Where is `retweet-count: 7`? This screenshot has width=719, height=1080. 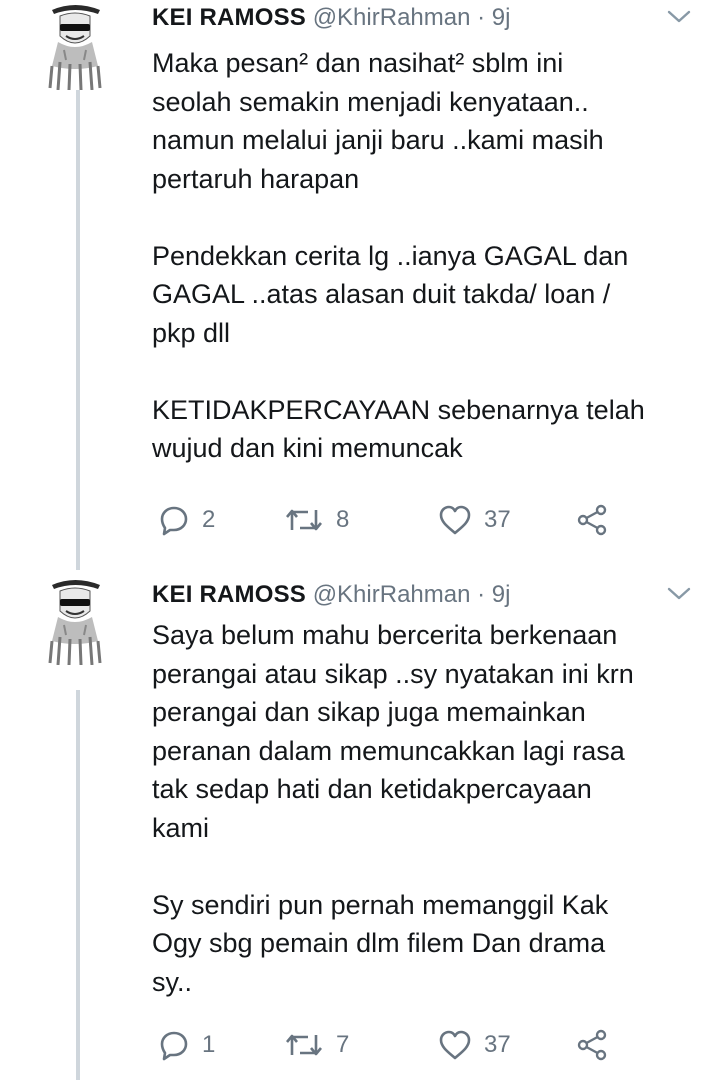 retweet-count: 7 is located at coordinates (343, 1044).